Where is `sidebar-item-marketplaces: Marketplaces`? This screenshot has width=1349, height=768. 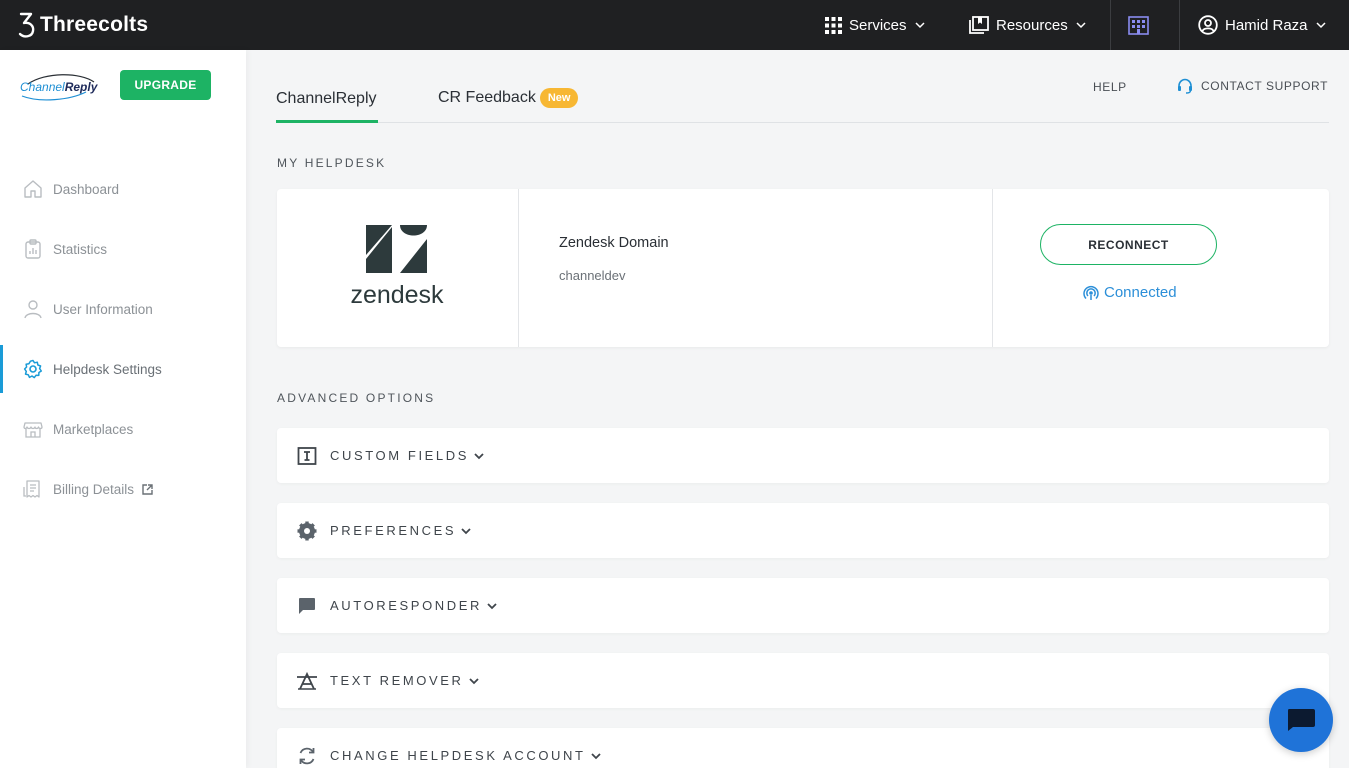
sidebar-item-marketplaces: Marketplaces is located at coordinates (123, 429).